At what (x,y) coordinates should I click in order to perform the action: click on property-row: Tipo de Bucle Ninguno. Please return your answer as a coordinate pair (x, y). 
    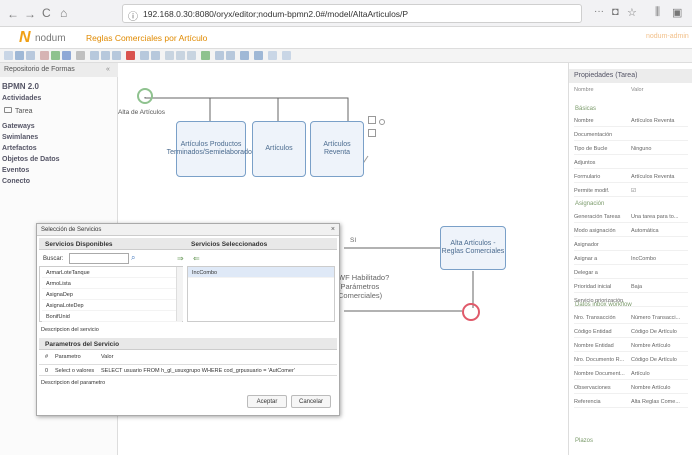
    Looking at the image, I should click on (631, 149).